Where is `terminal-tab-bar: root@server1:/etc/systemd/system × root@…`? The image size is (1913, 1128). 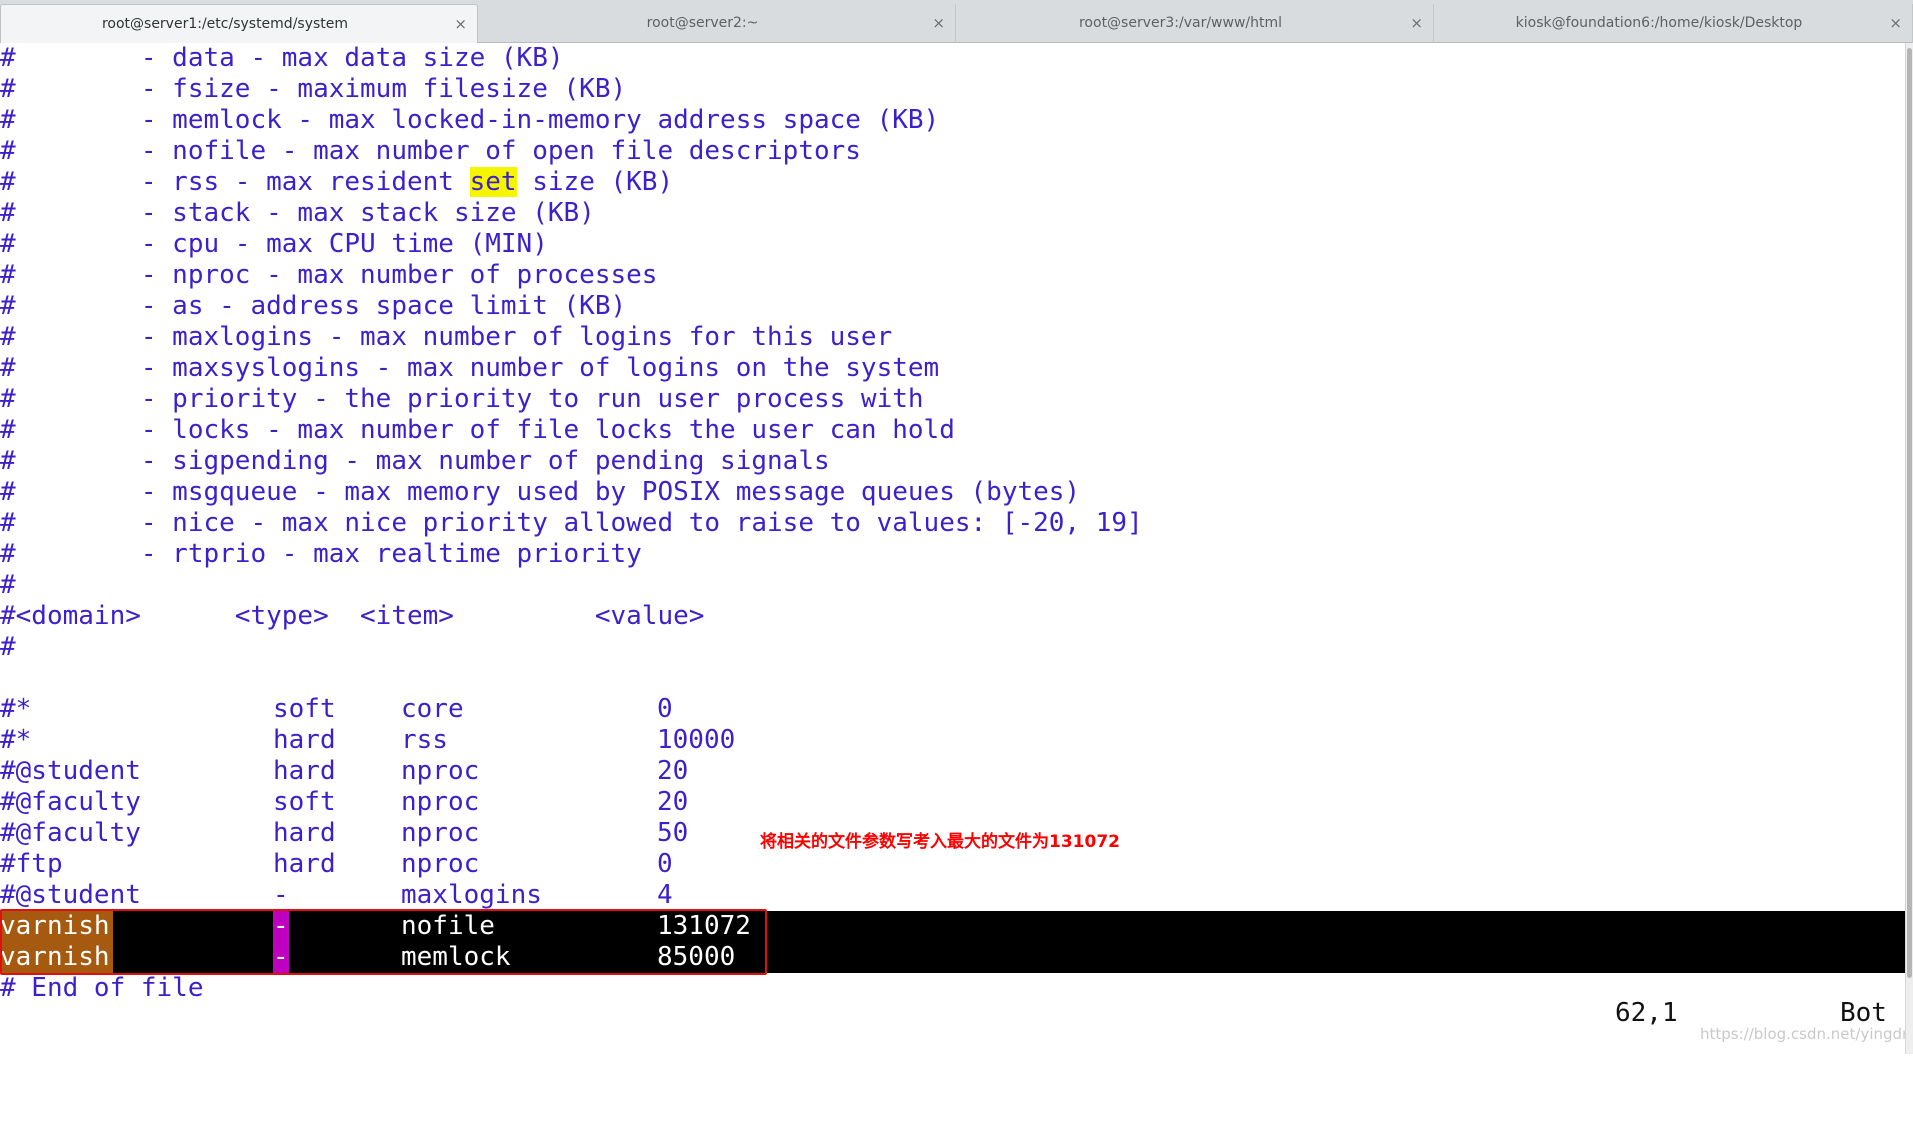
terminal-tab-bar: root@server1:/etc/systemd/system × root@… is located at coordinates (956, 21).